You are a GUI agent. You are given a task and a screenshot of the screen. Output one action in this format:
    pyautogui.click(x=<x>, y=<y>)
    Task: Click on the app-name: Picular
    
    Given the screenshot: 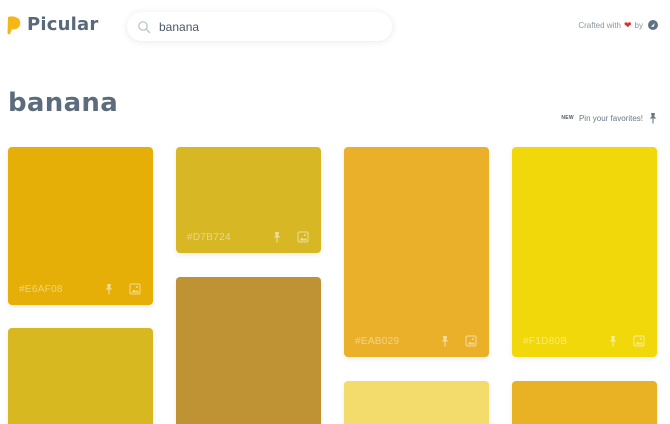 What is the action you would take?
    pyautogui.click(x=63, y=24)
    